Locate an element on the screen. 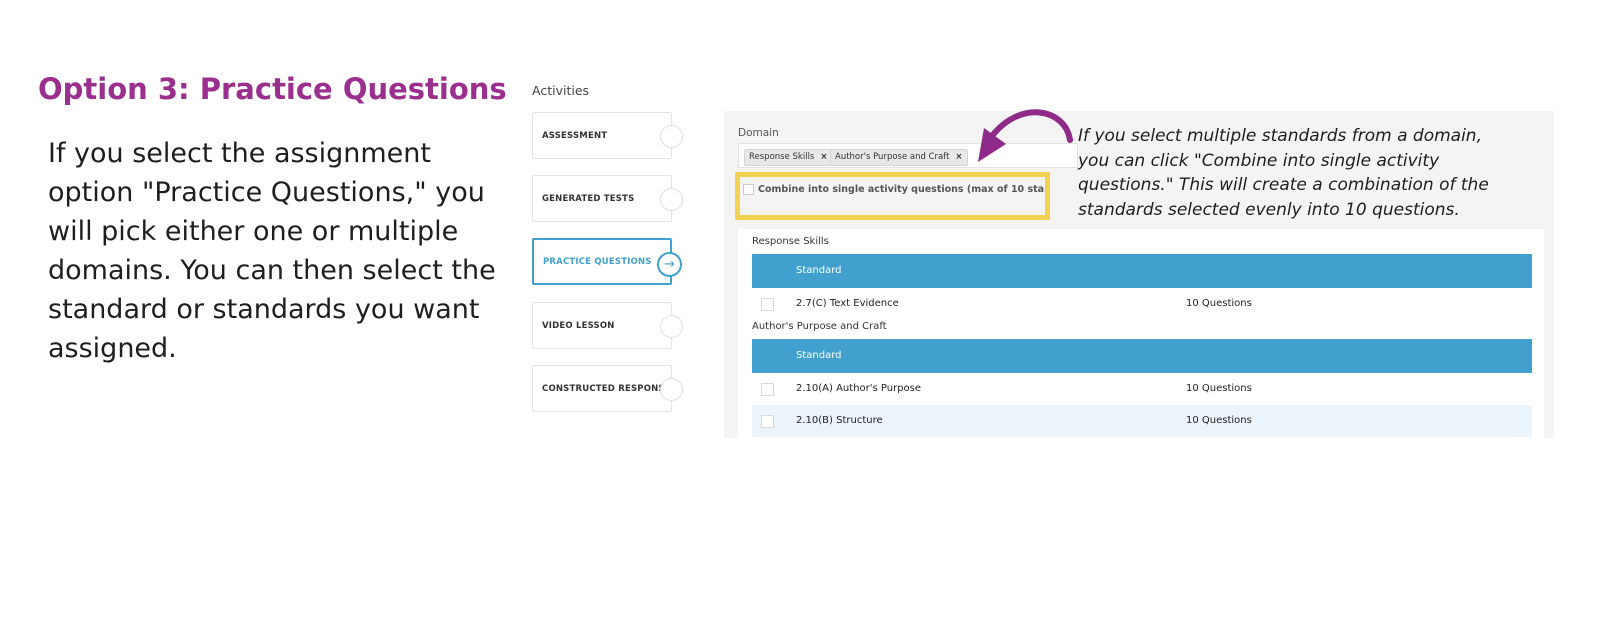 The width and height of the screenshot is (1608, 618). section-label: Response Skills is located at coordinates (790, 241).